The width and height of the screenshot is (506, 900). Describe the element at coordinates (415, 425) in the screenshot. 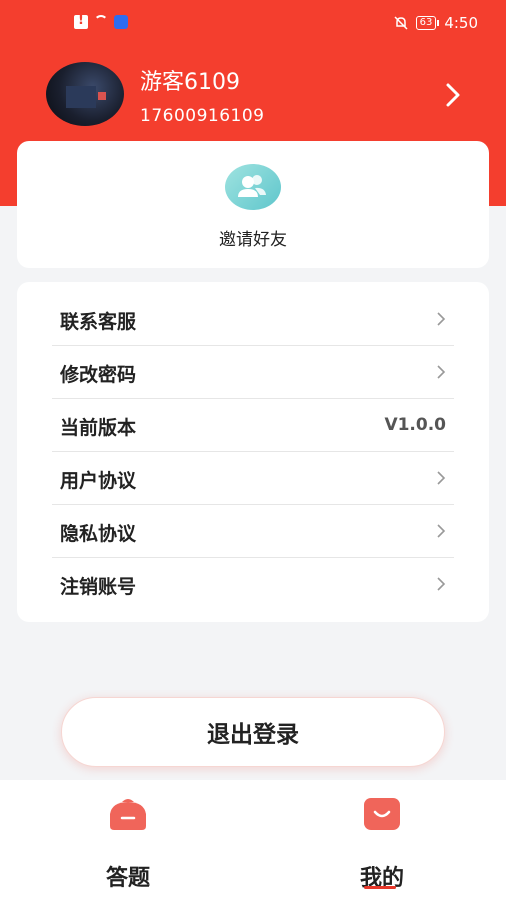

I see `version-value: V1.0.0` at that location.